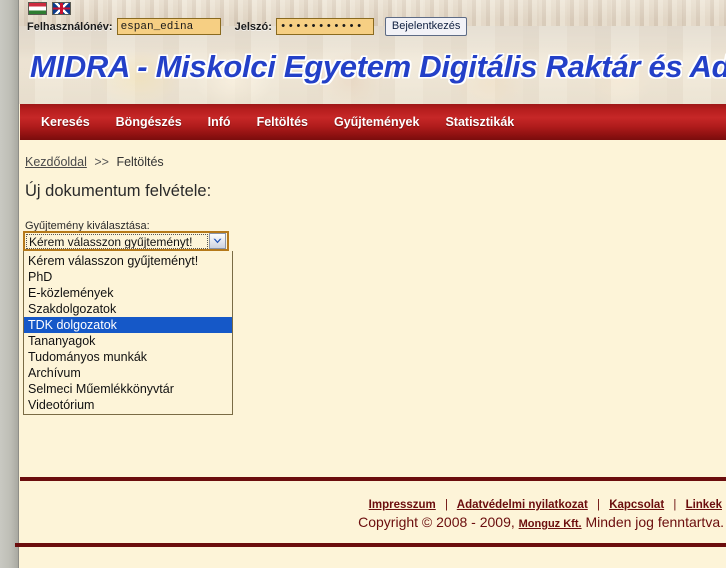 The image size is (726, 568). Describe the element at coordinates (654, 522) in the screenshot. I see `copyright-suffix: Minden jog fenntartva.` at that location.